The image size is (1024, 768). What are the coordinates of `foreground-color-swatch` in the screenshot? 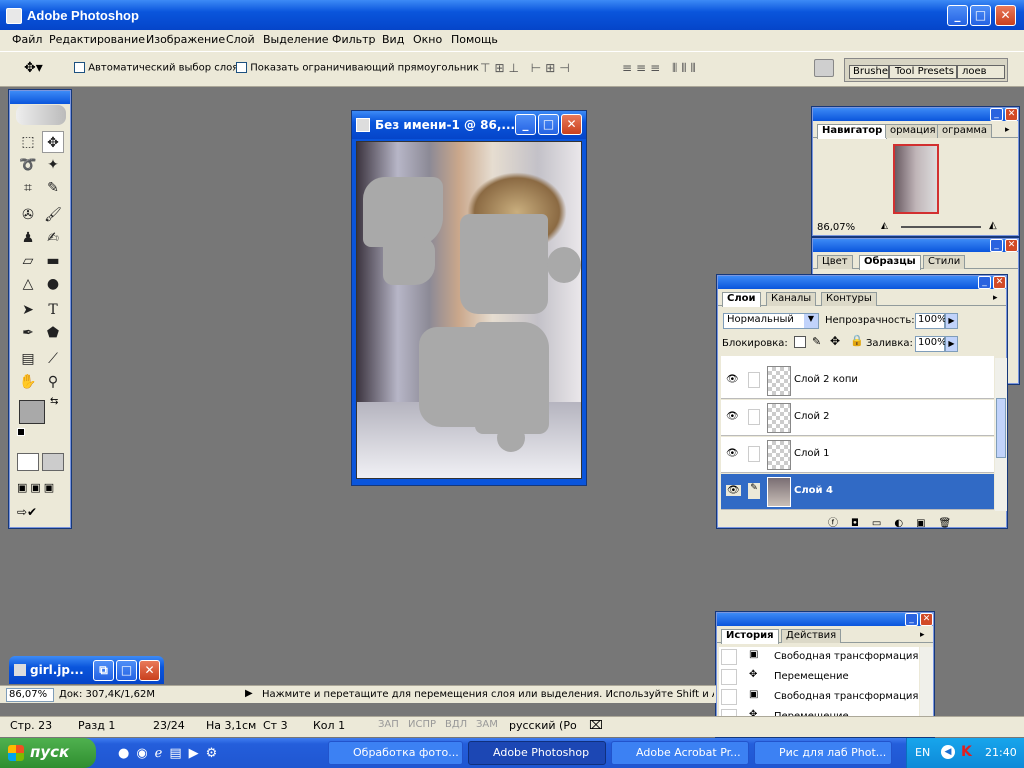 It's located at (32, 412).